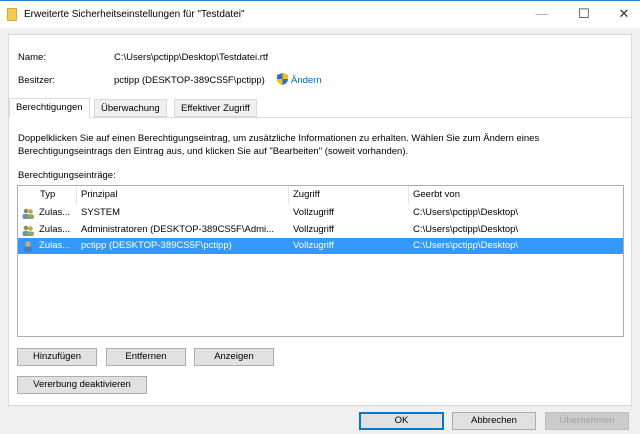  What do you see at coordinates (56, 195) in the screenshot?
I see `column-header-typ: Typ` at bounding box center [56, 195].